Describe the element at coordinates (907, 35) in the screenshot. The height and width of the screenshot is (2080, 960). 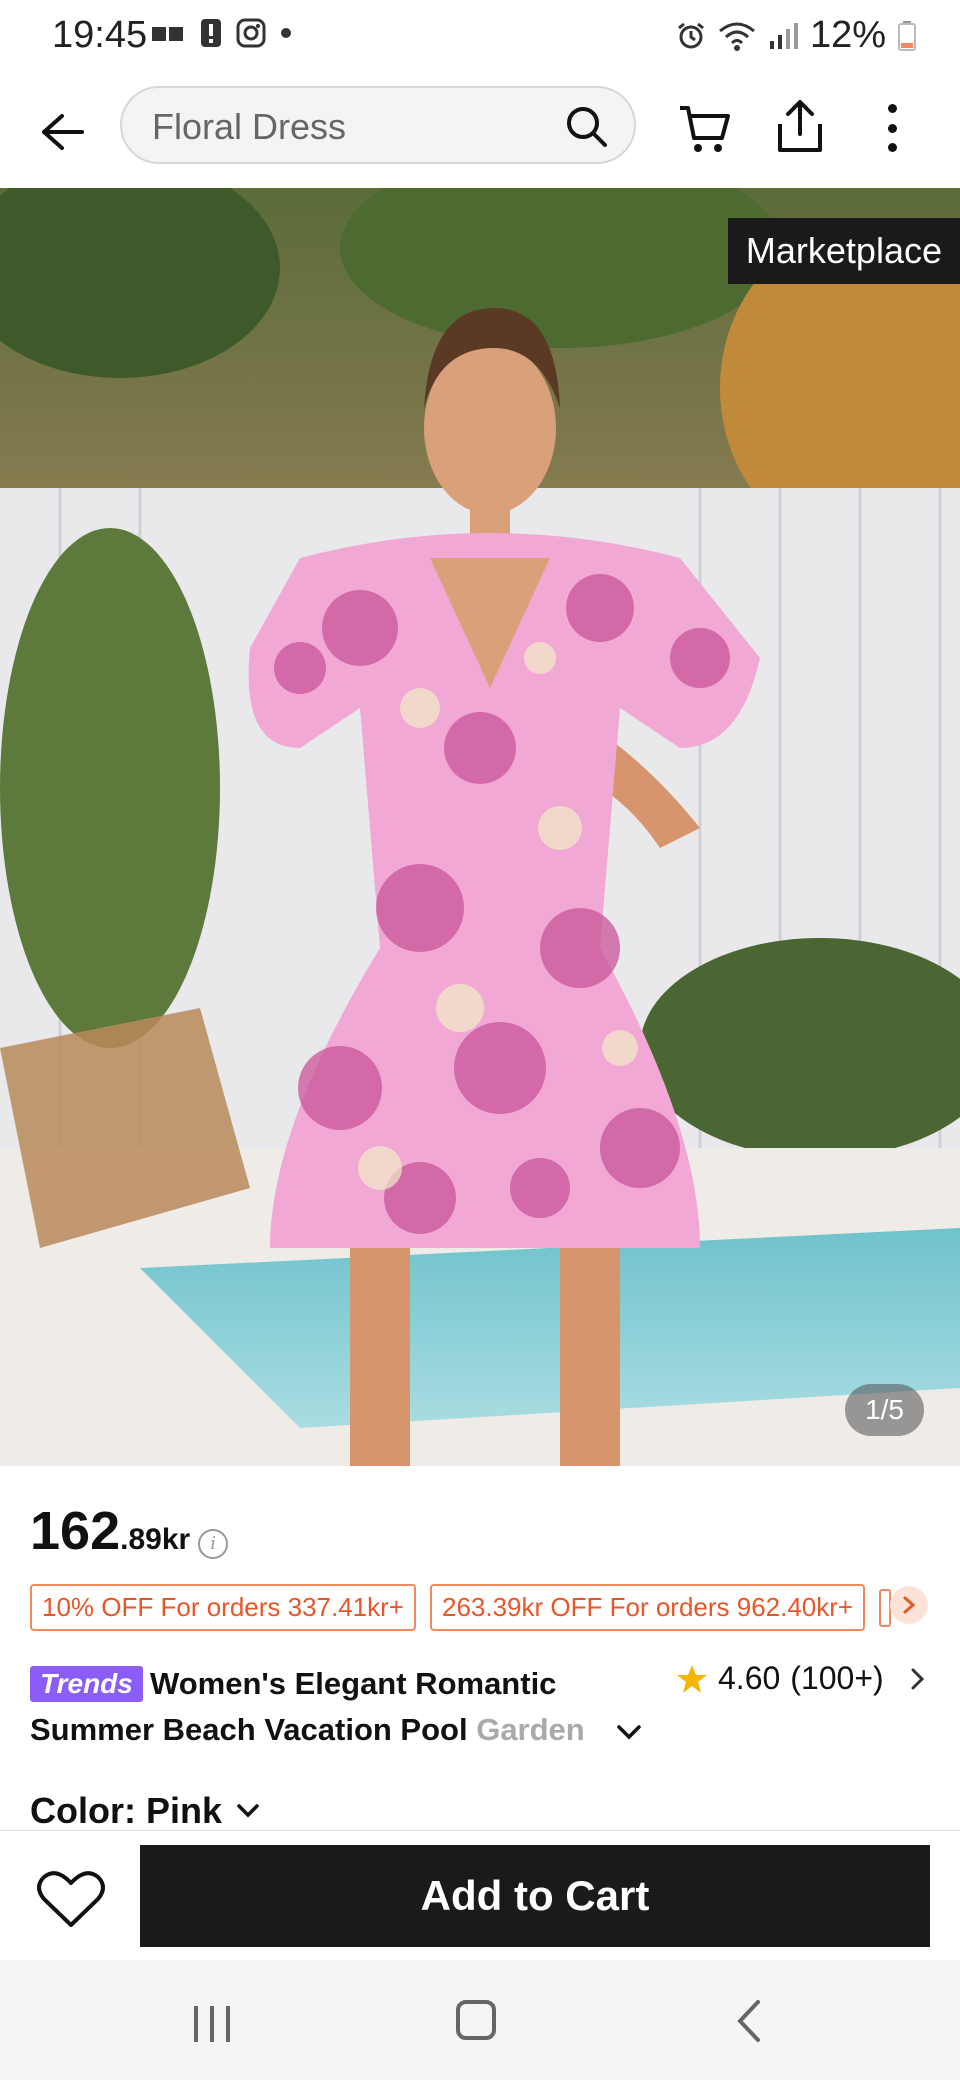
I see `battery-icon` at that location.